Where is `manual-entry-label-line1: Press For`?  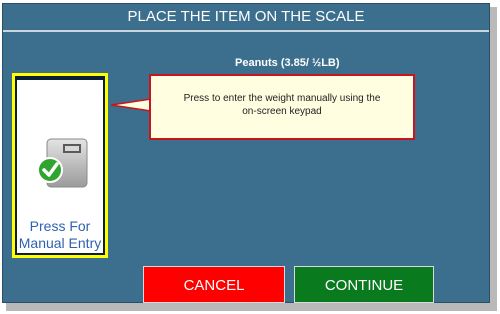 manual-entry-label-line1: Press For is located at coordinates (60, 226).